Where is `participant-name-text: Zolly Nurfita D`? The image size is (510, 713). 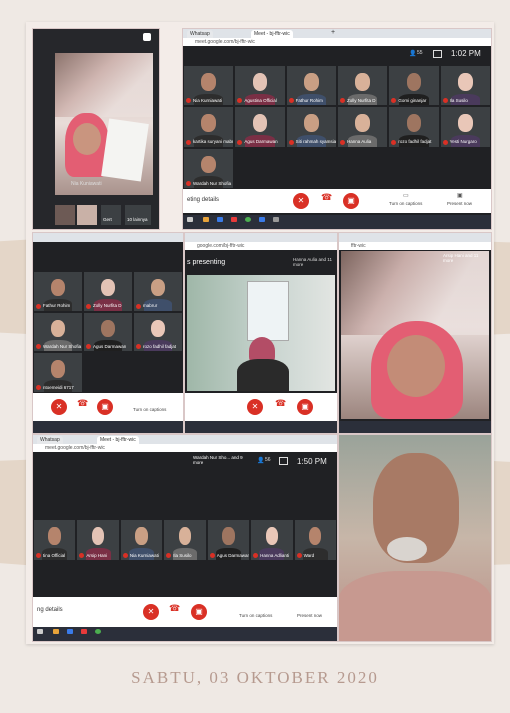
participant-name-text: Zolly Nurfita D is located at coordinates (361, 101).